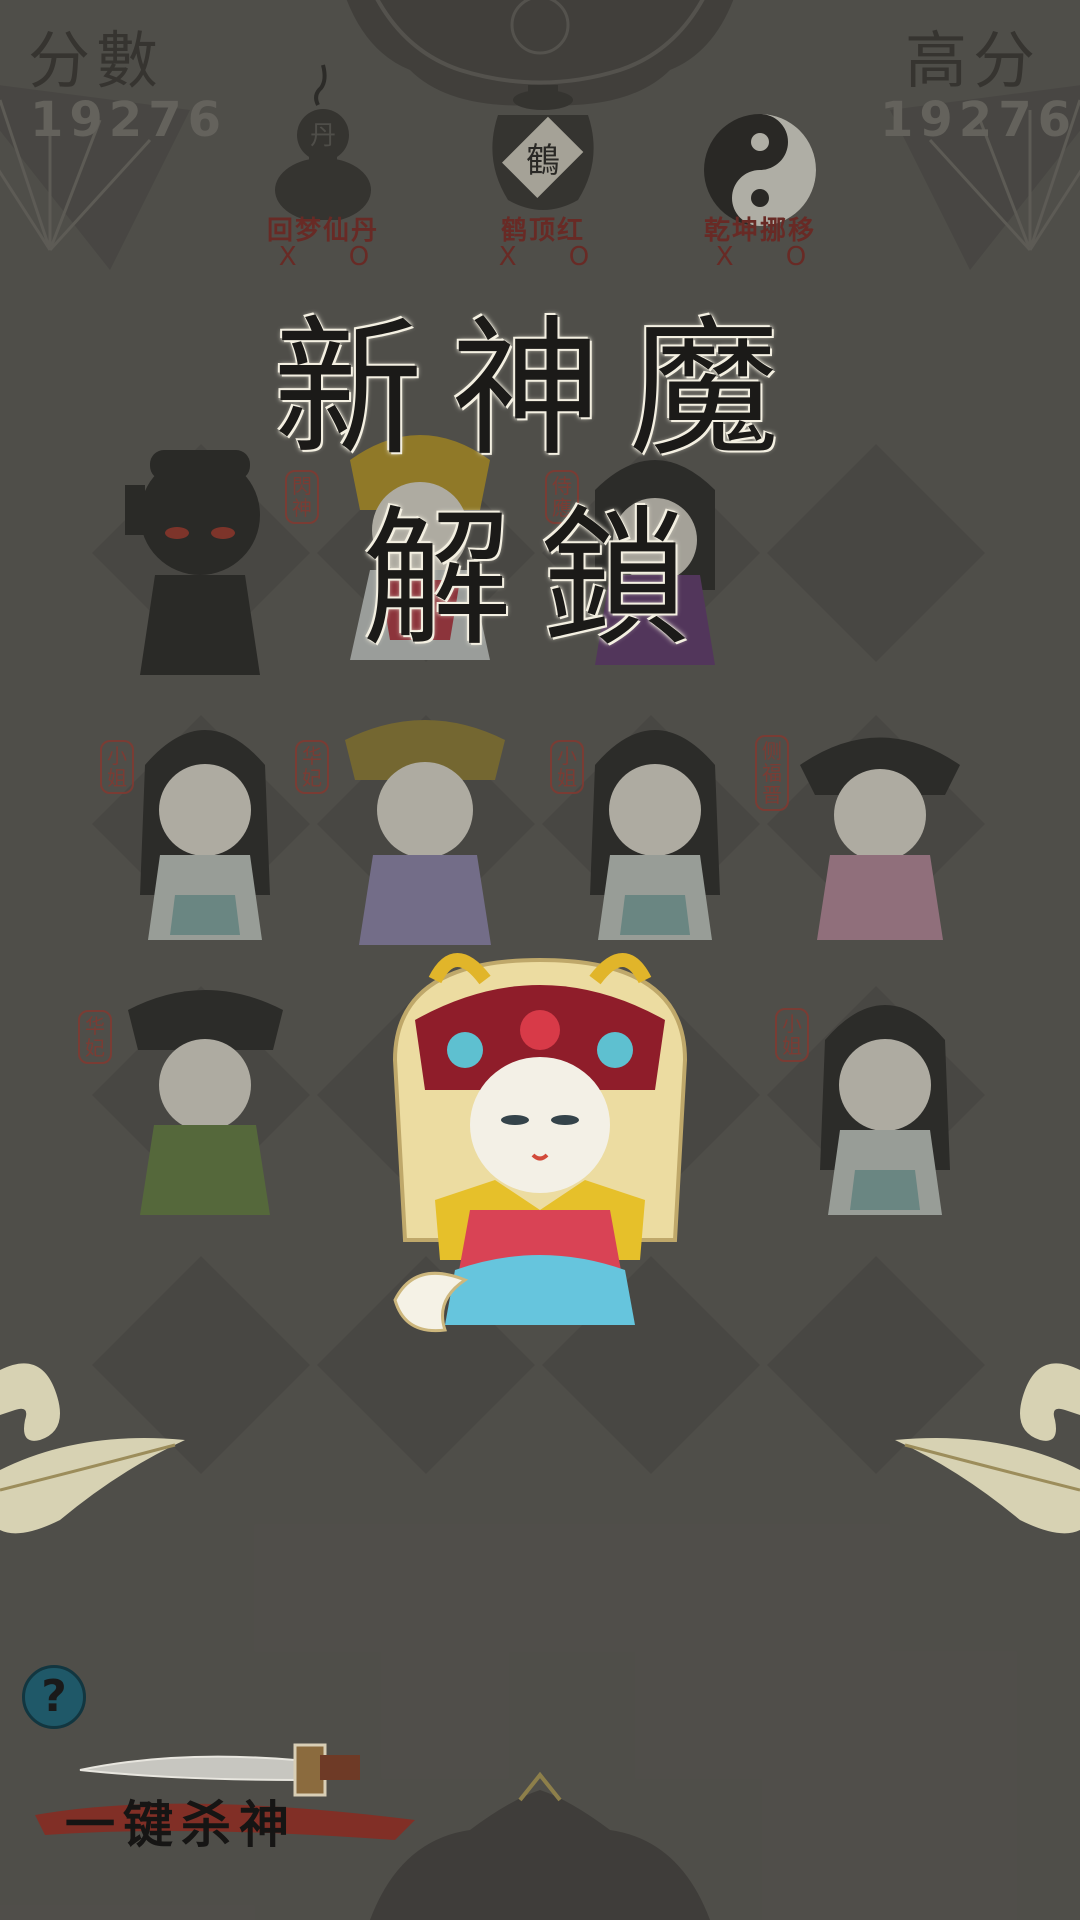 The image size is (1080, 1920). What do you see at coordinates (128, 120) in the screenshot?
I see `score-value: 19276` at bounding box center [128, 120].